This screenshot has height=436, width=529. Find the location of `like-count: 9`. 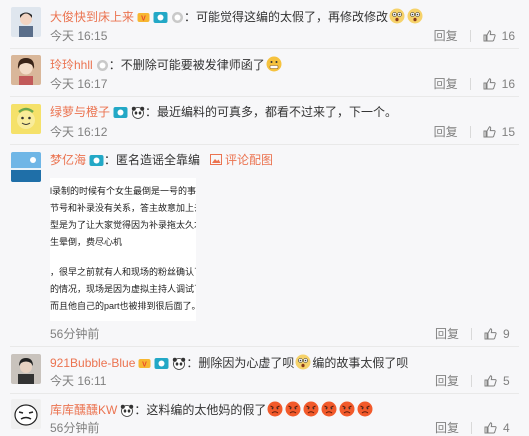

like-count: 9 is located at coordinates (506, 334).